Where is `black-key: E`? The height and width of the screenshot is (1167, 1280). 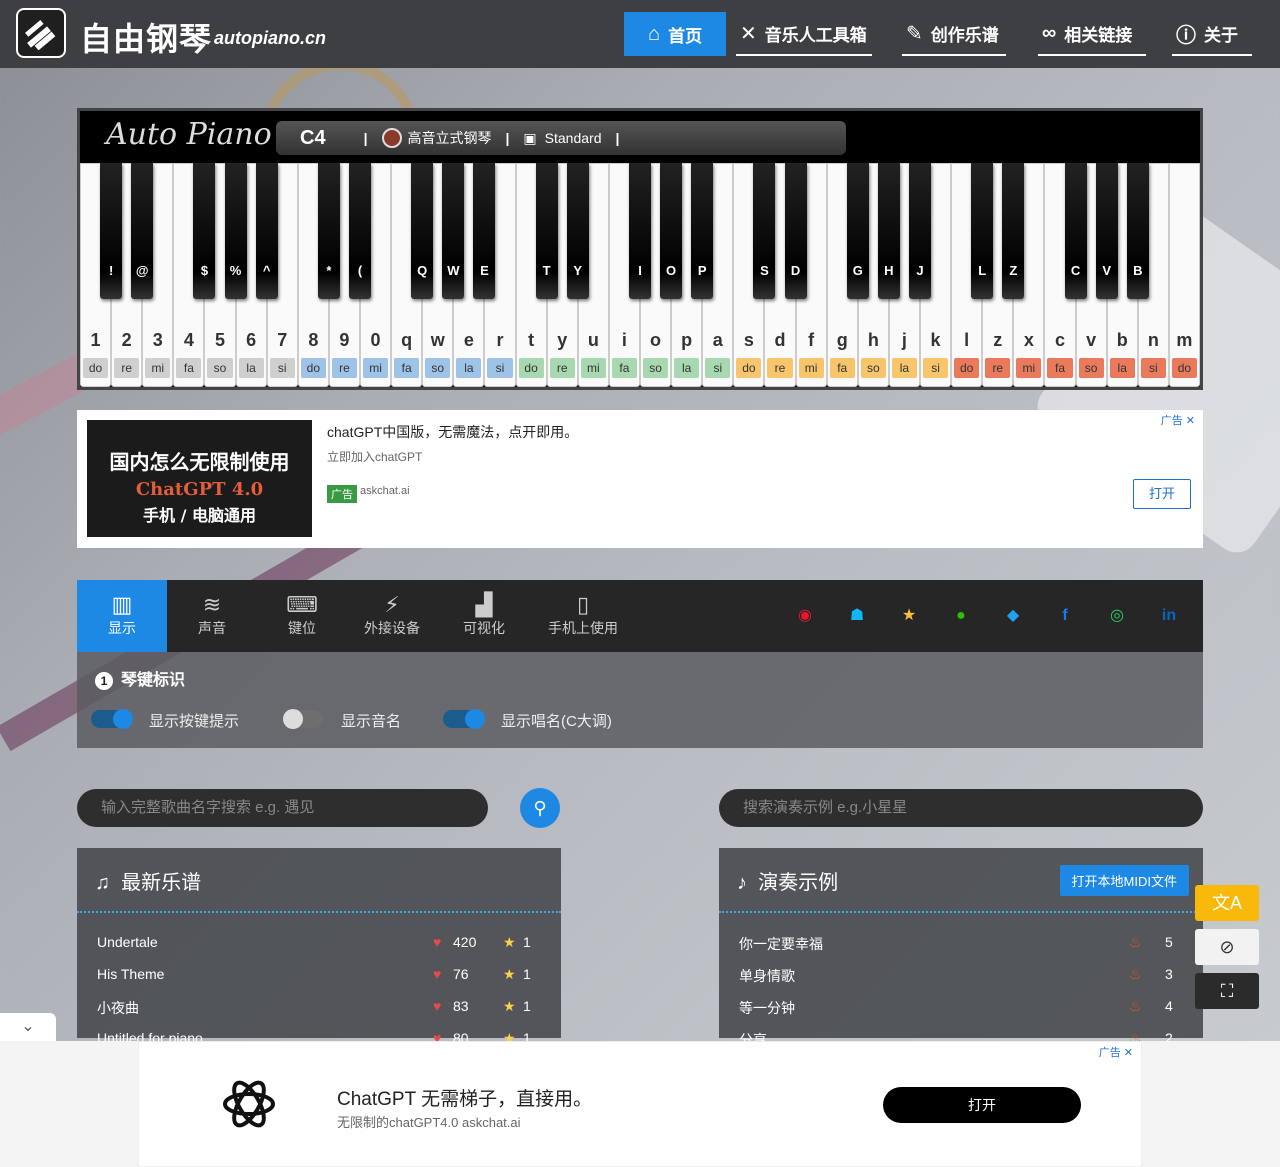 black-key: E is located at coordinates (484, 231).